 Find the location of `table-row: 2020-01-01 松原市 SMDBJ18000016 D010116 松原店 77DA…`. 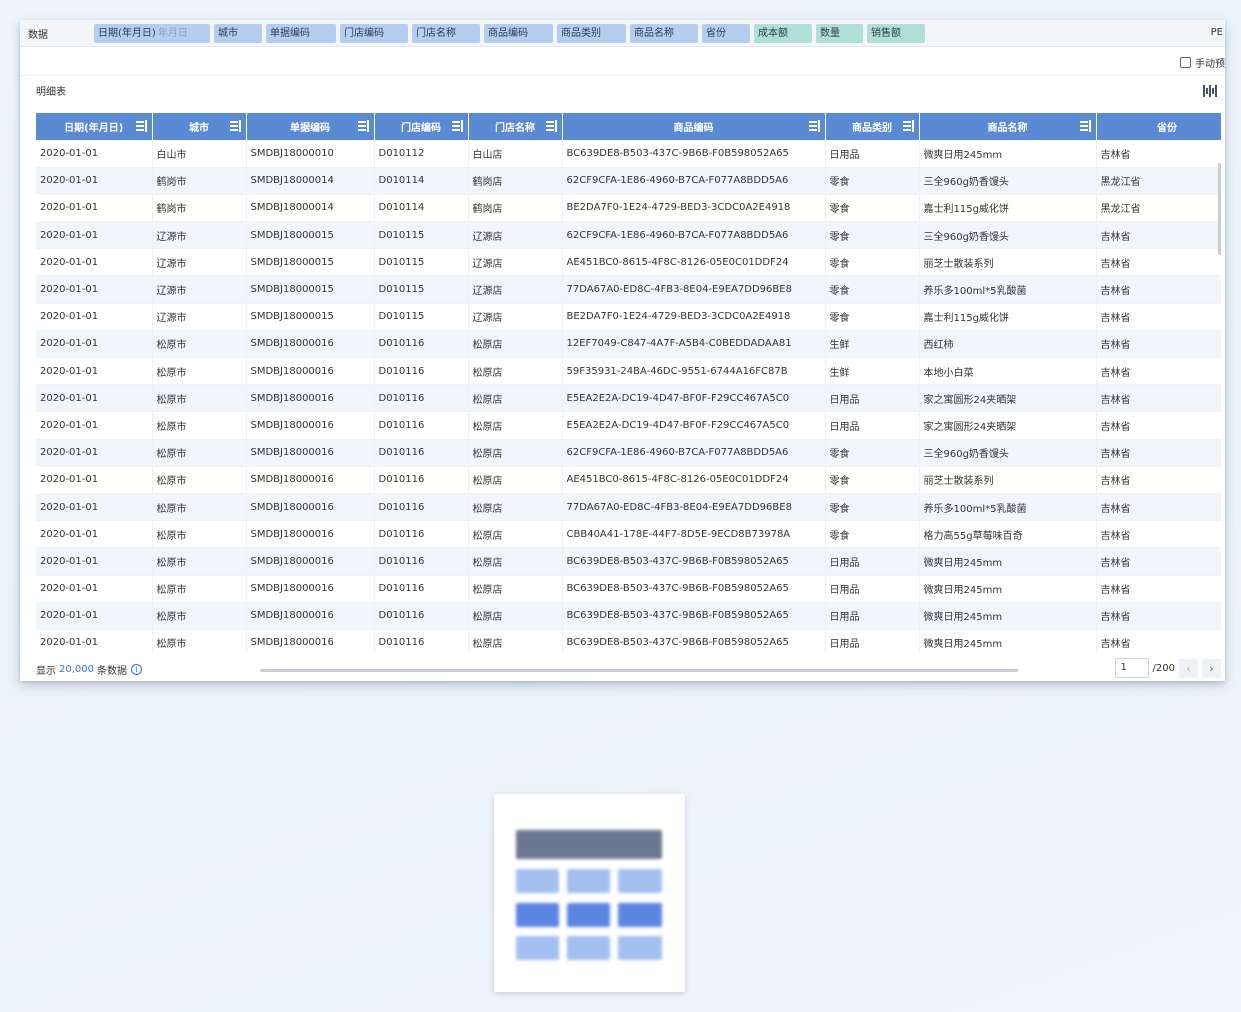

table-row: 2020-01-01 松原市 SMDBJ18000016 D010116 松原店 77DA… is located at coordinates (628, 507).